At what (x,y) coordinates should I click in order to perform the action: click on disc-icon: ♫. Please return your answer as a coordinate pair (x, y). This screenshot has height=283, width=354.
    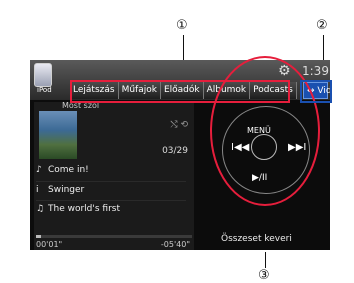
    Looking at the image, I should click on (40, 209).